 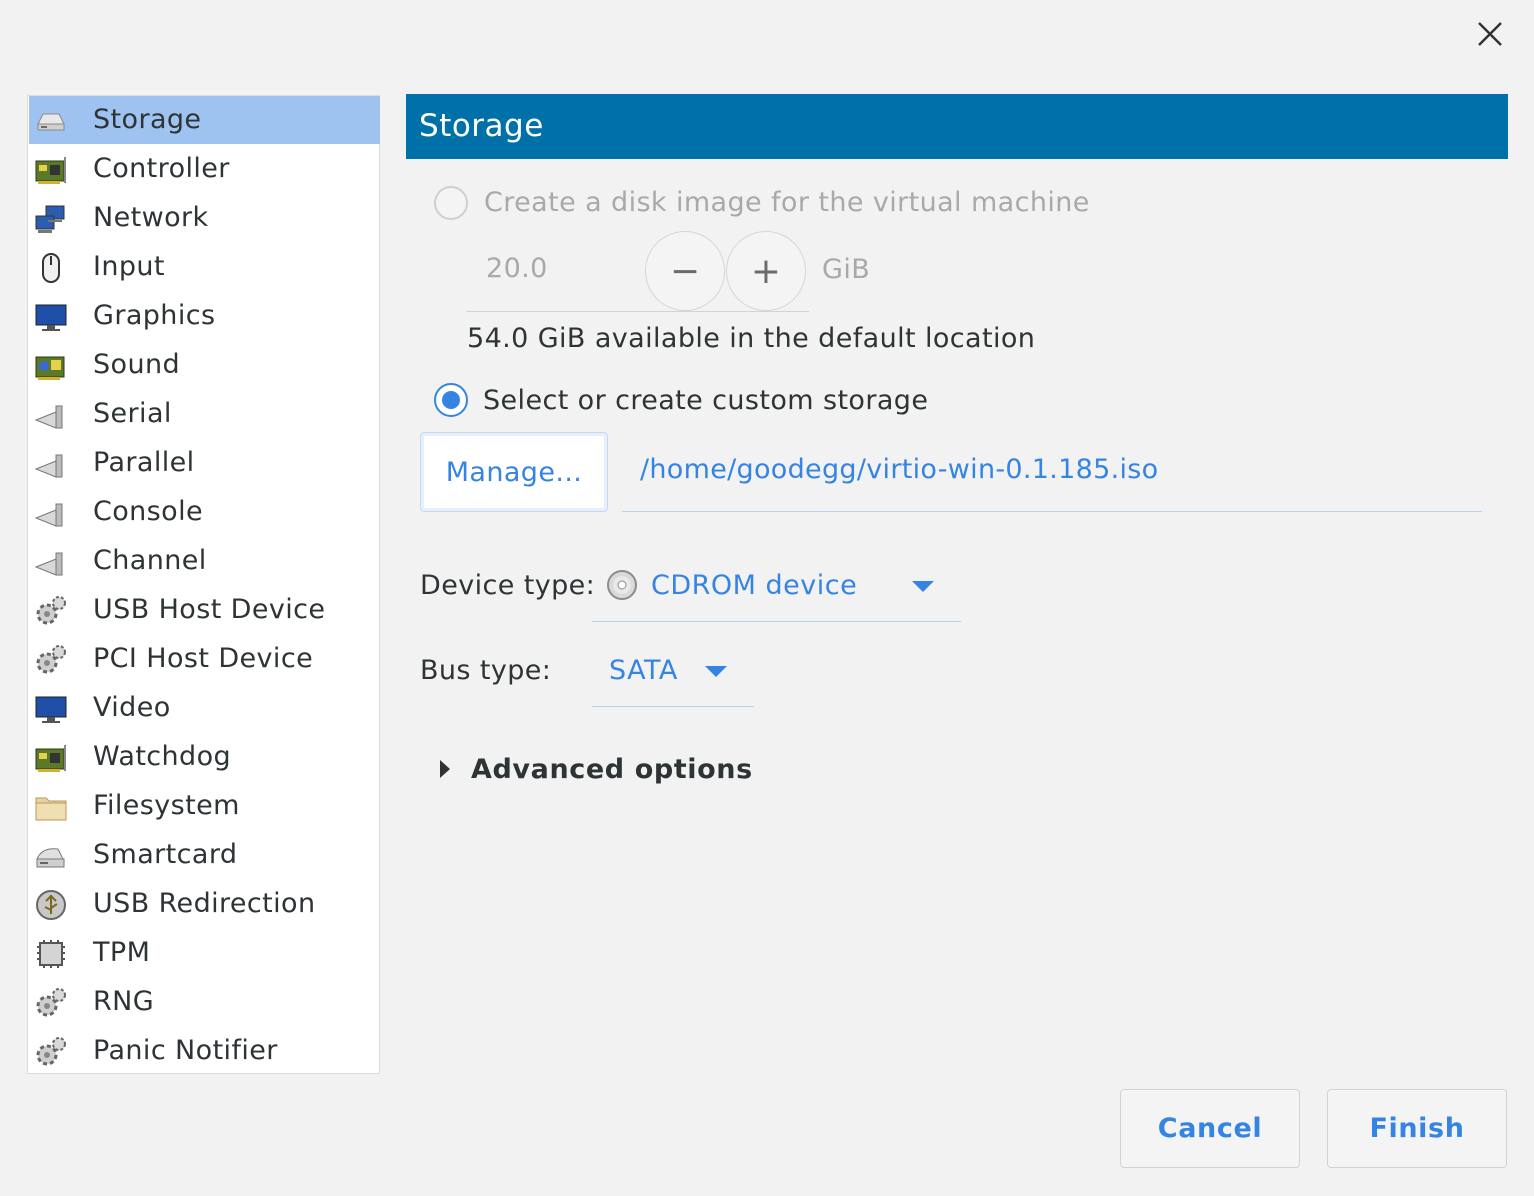 I want to click on panic-notifier-gear-icon, so click(x=51, y=1052).